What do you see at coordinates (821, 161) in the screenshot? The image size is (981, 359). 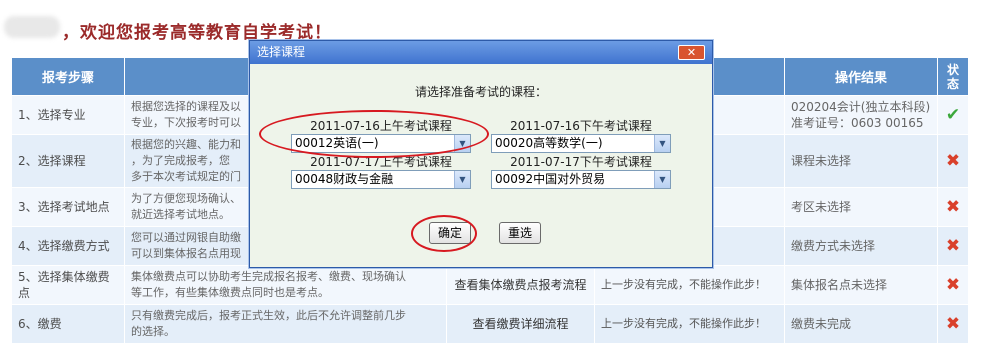 I see `result-cell-text: 课程未选择` at bounding box center [821, 161].